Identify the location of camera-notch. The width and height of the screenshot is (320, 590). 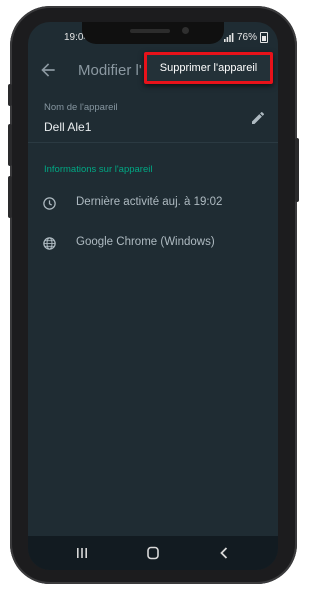
(153, 33).